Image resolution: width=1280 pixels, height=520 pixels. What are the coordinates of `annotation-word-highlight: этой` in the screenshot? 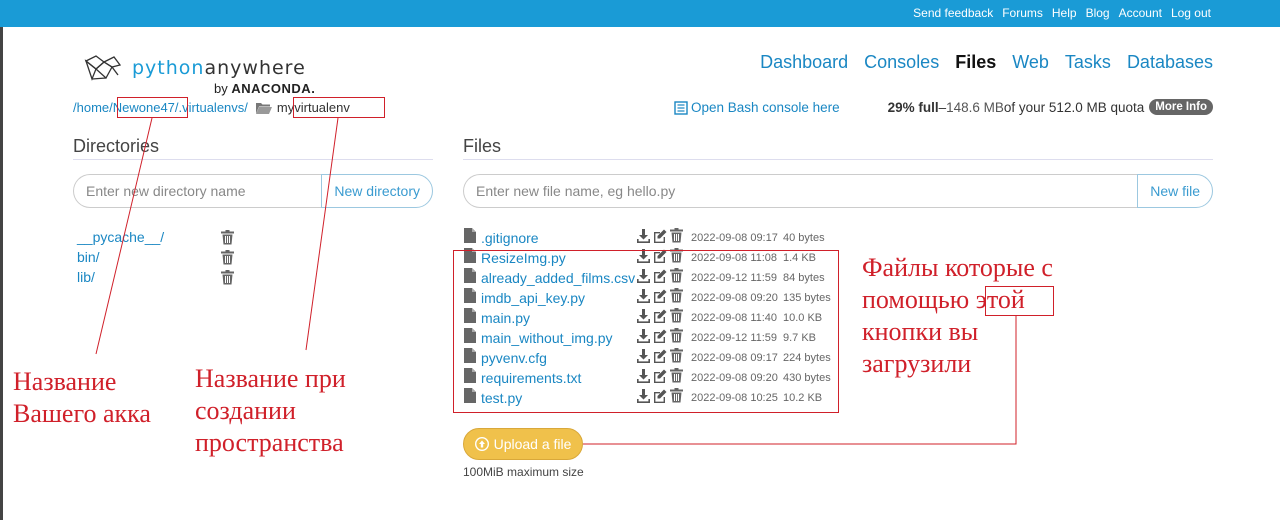 It's located at (1000, 299).